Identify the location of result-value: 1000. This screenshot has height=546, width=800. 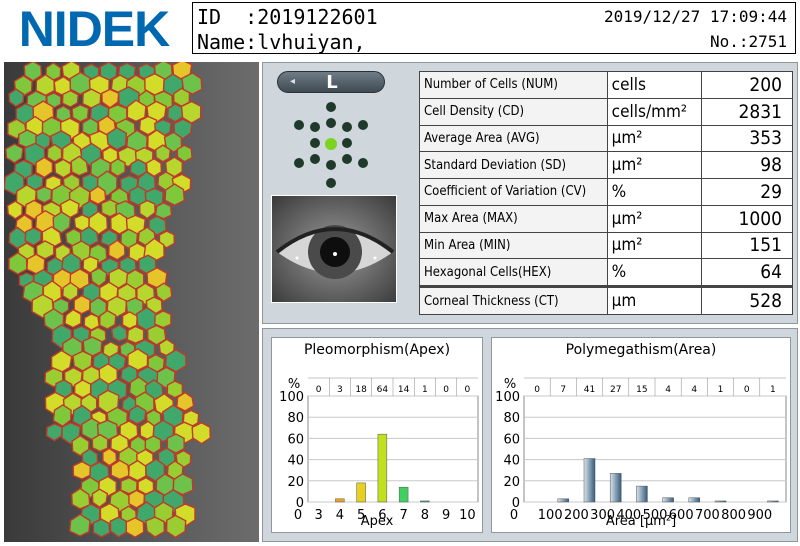
(747, 218).